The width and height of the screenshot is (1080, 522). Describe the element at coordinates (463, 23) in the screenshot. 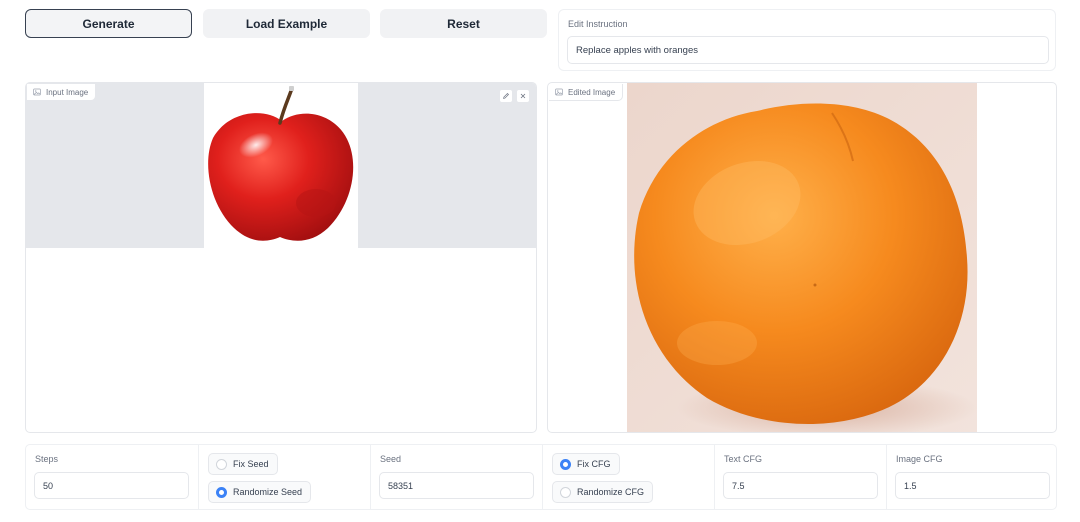

I see `reset-button: Reset` at that location.